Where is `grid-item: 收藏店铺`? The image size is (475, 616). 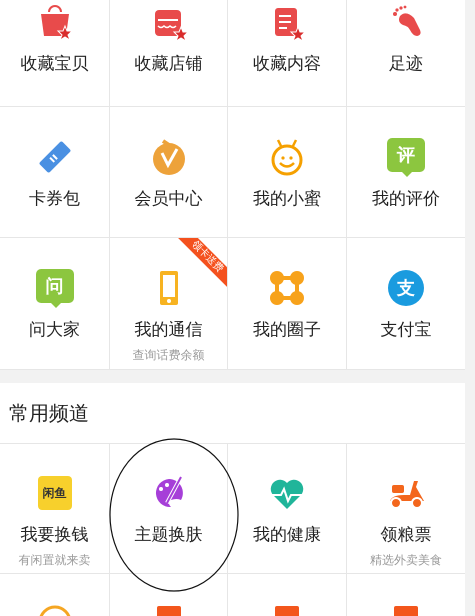 grid-item: 收藏店铺 is located at coordinates (169, 53).